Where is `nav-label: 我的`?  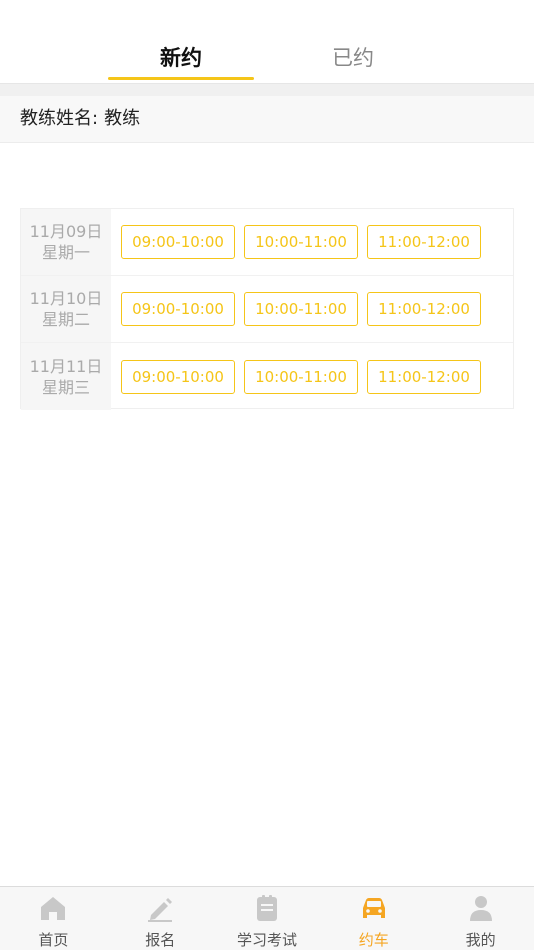
nav-label: 我的 is located at coordinates (480, 940).